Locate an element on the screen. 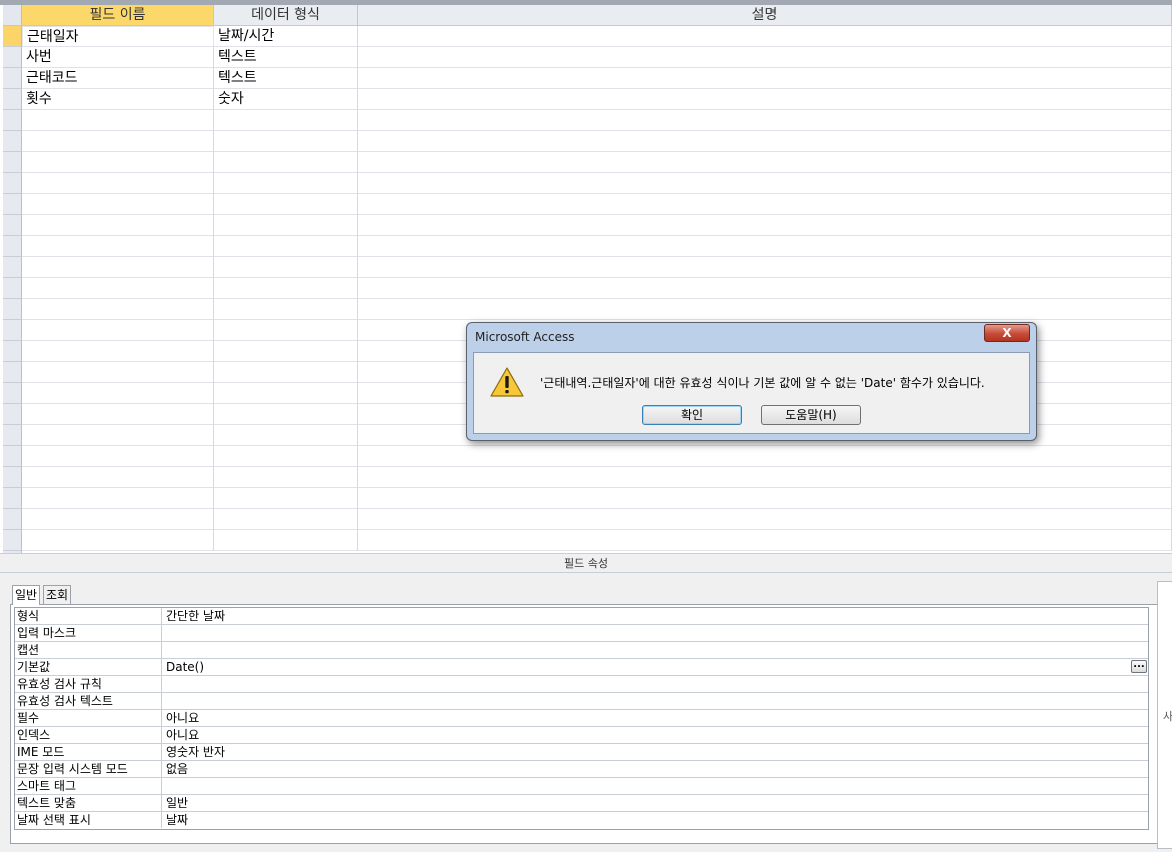 Image resolution: width=1172 pixels, height=852 pixels. table-row: 사번 텍스트 is located at coordinates (586, 57).